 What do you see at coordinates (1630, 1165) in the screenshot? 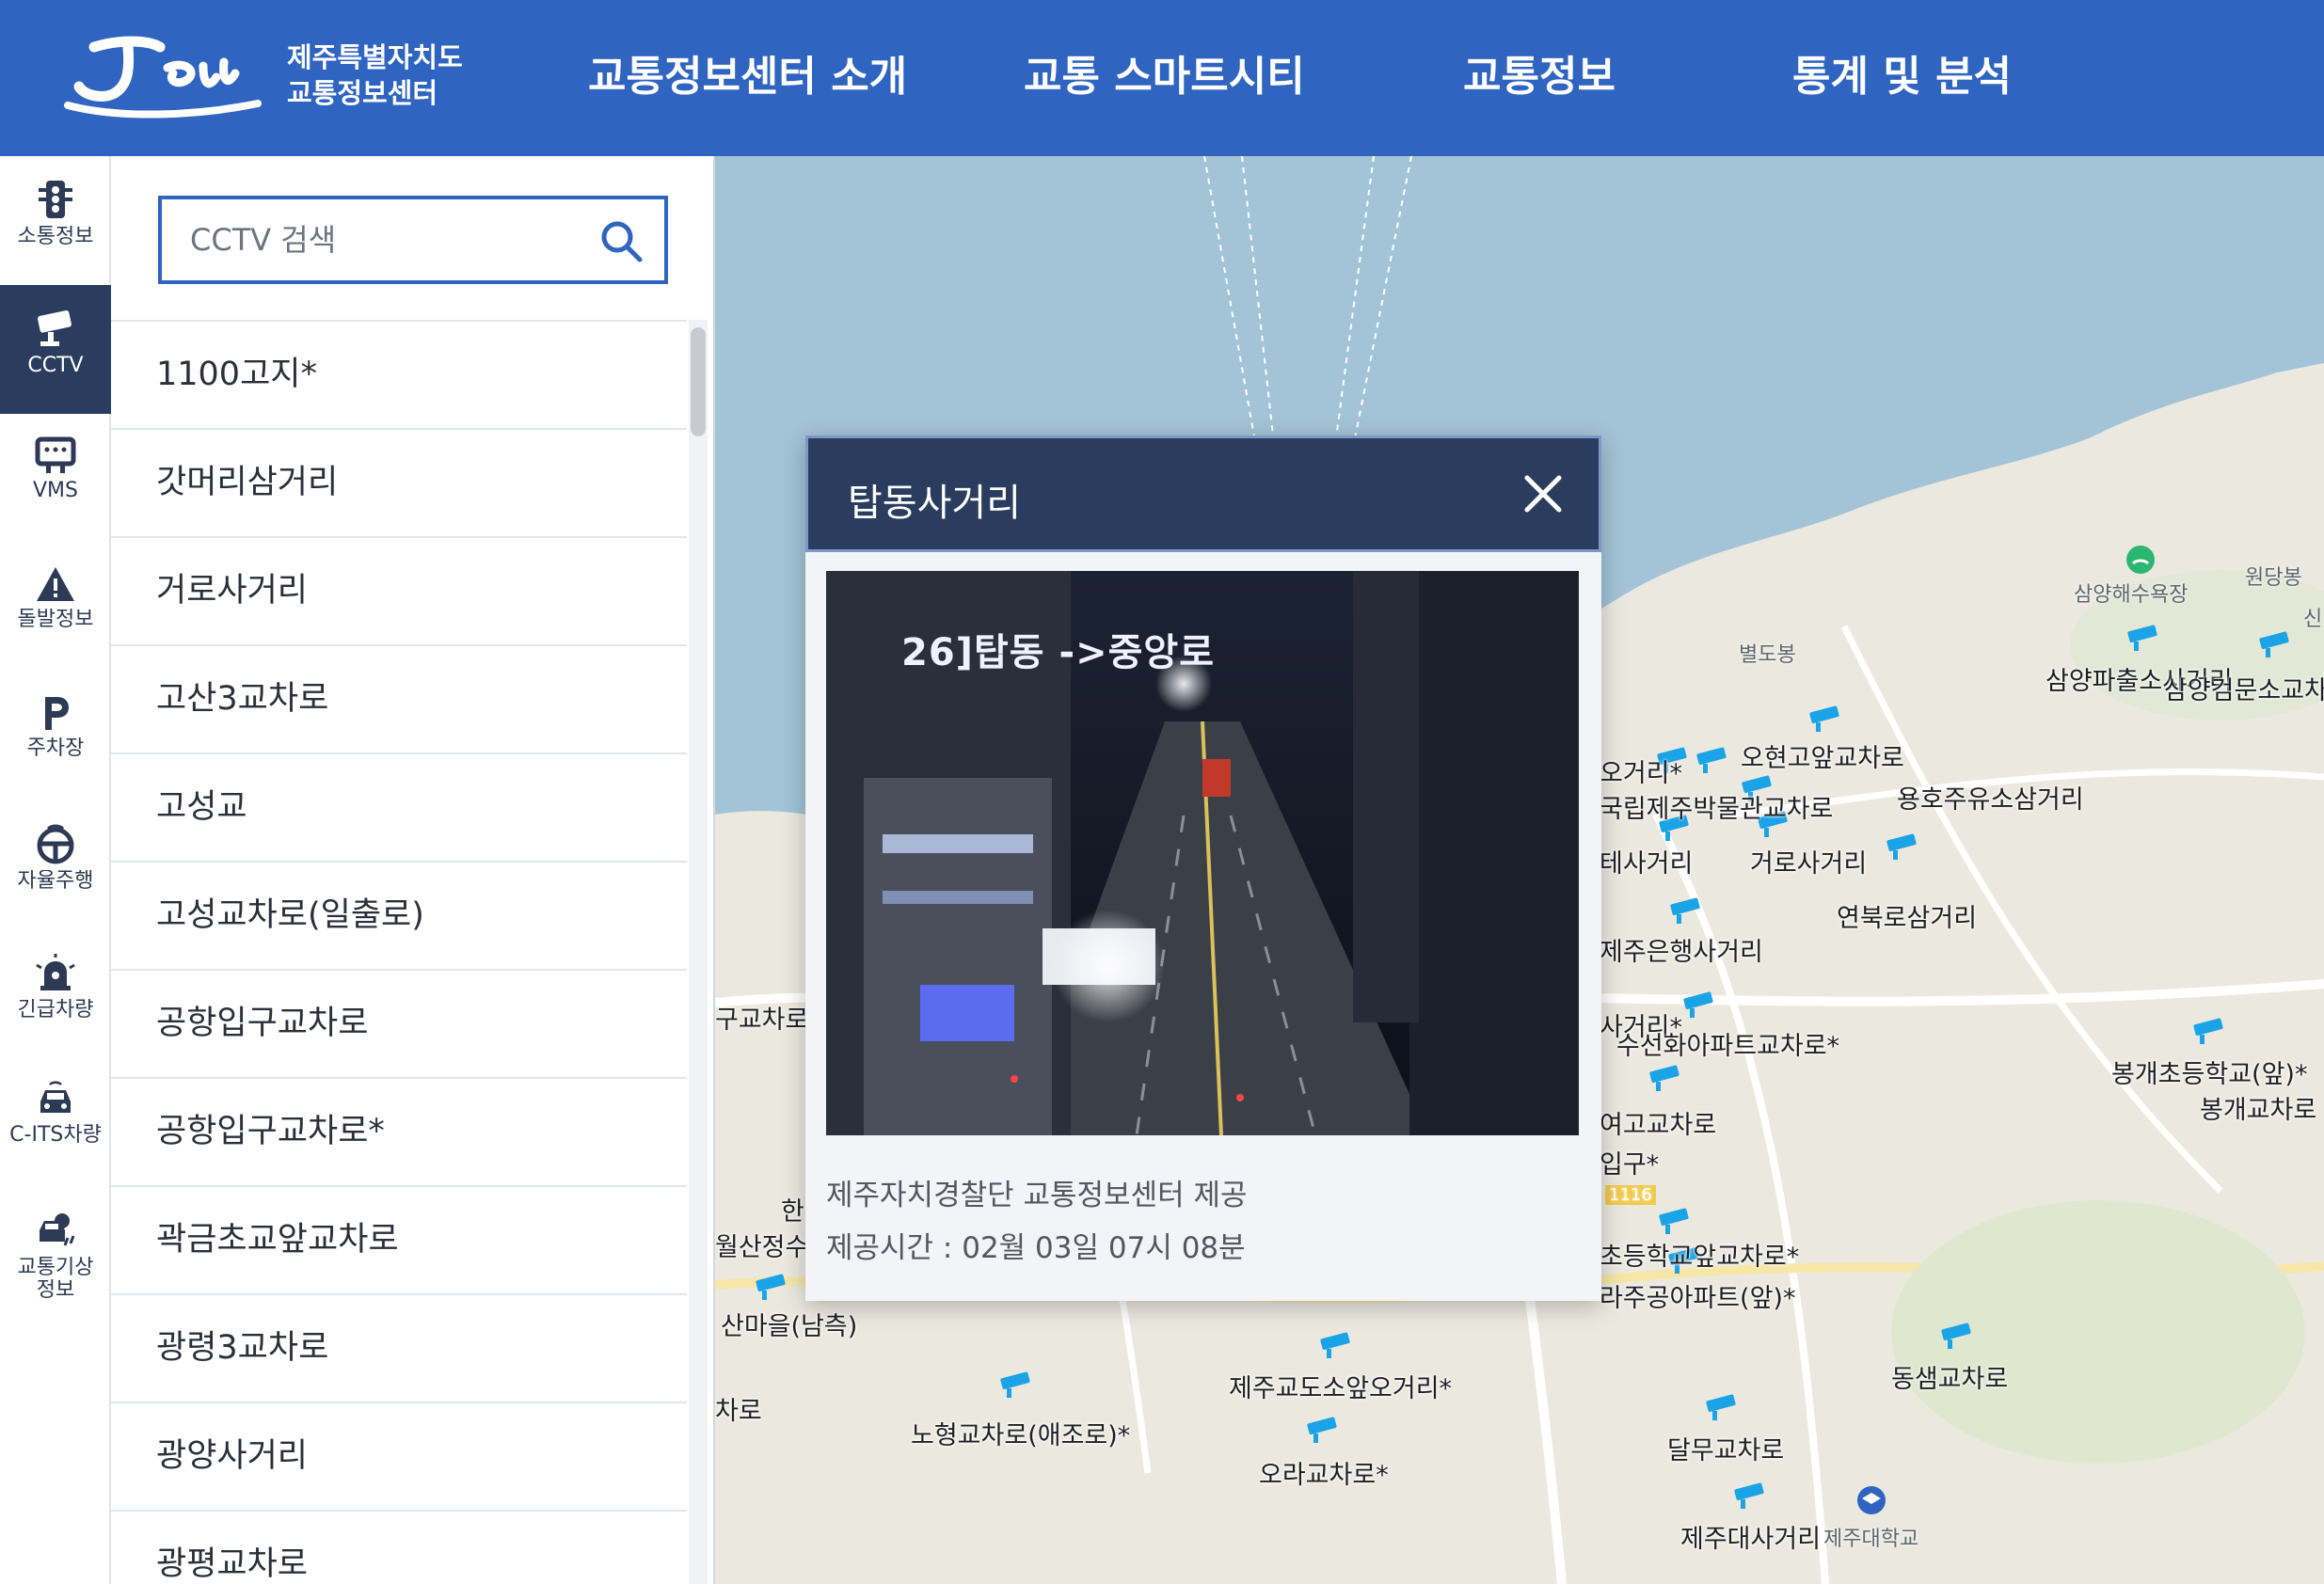
I see `map-place-label: 입구*` at bounding box center [1630, 1165].